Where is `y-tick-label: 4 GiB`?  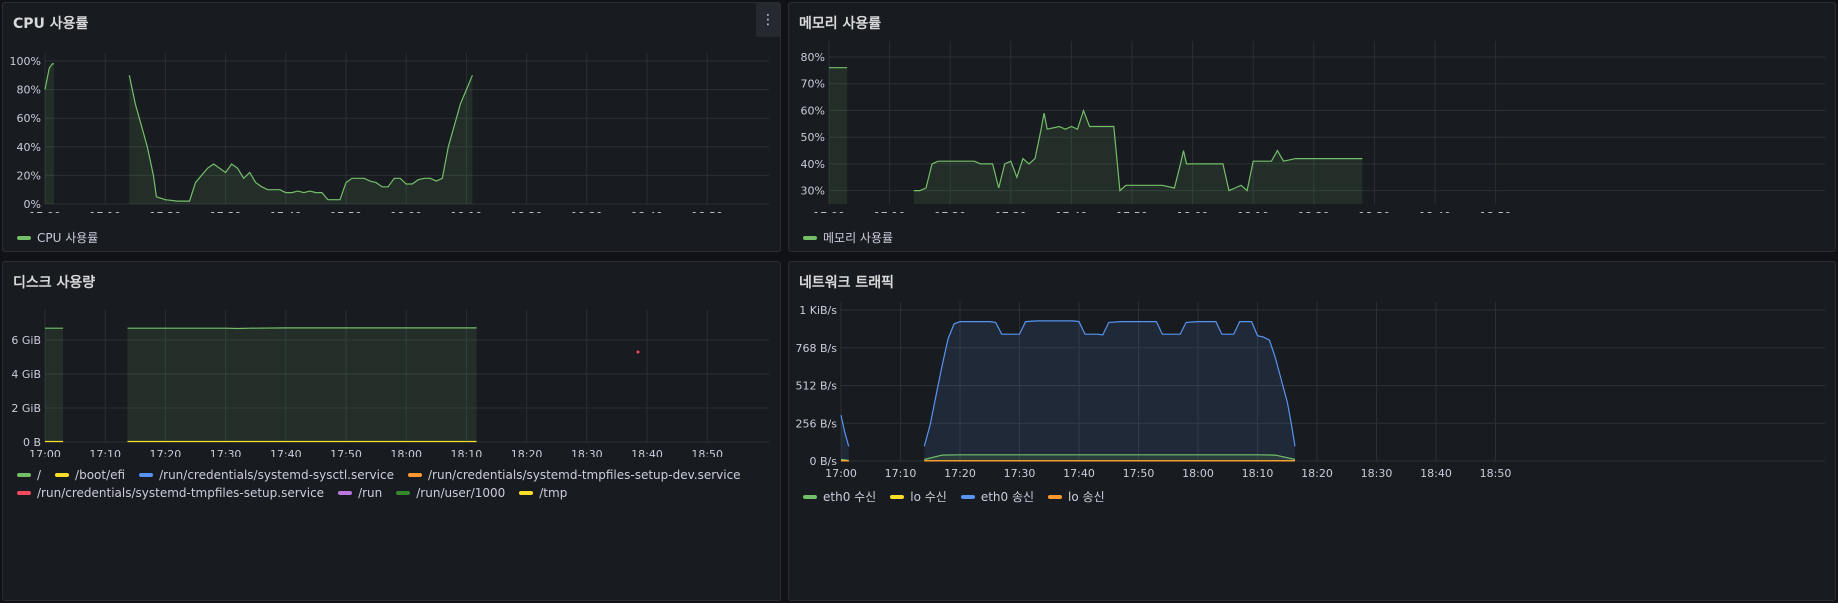
y-tick-label: 4 GiB is located at coordinates (26, 374).